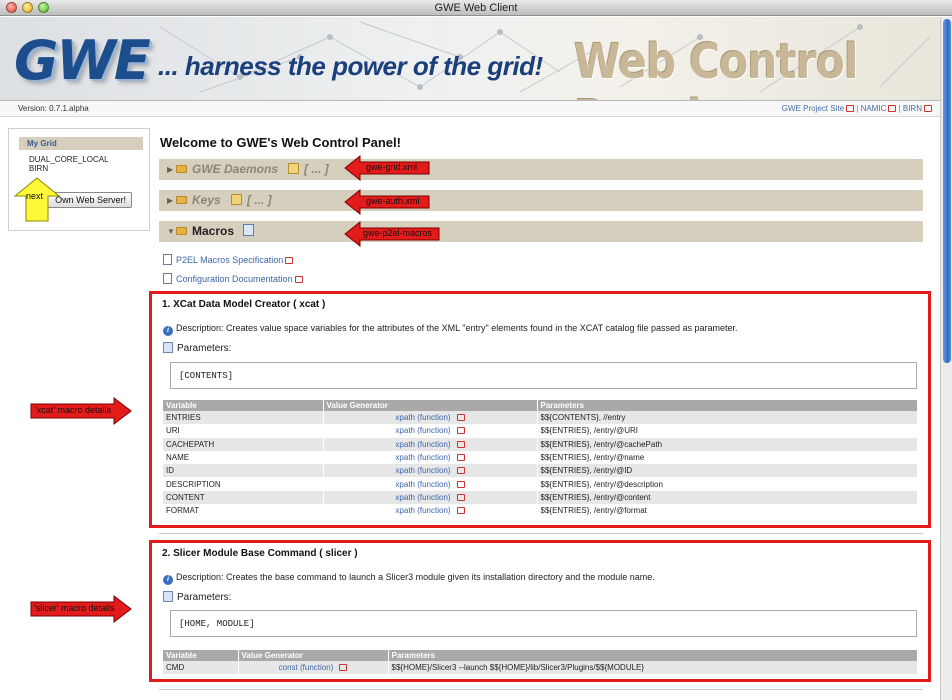 The image size is (952, 700). What do you see at coordinates (243, 444) in the screenshot?
I see `xcat-variable-cell: CACHEPATH` at bounding box center [243, 444].